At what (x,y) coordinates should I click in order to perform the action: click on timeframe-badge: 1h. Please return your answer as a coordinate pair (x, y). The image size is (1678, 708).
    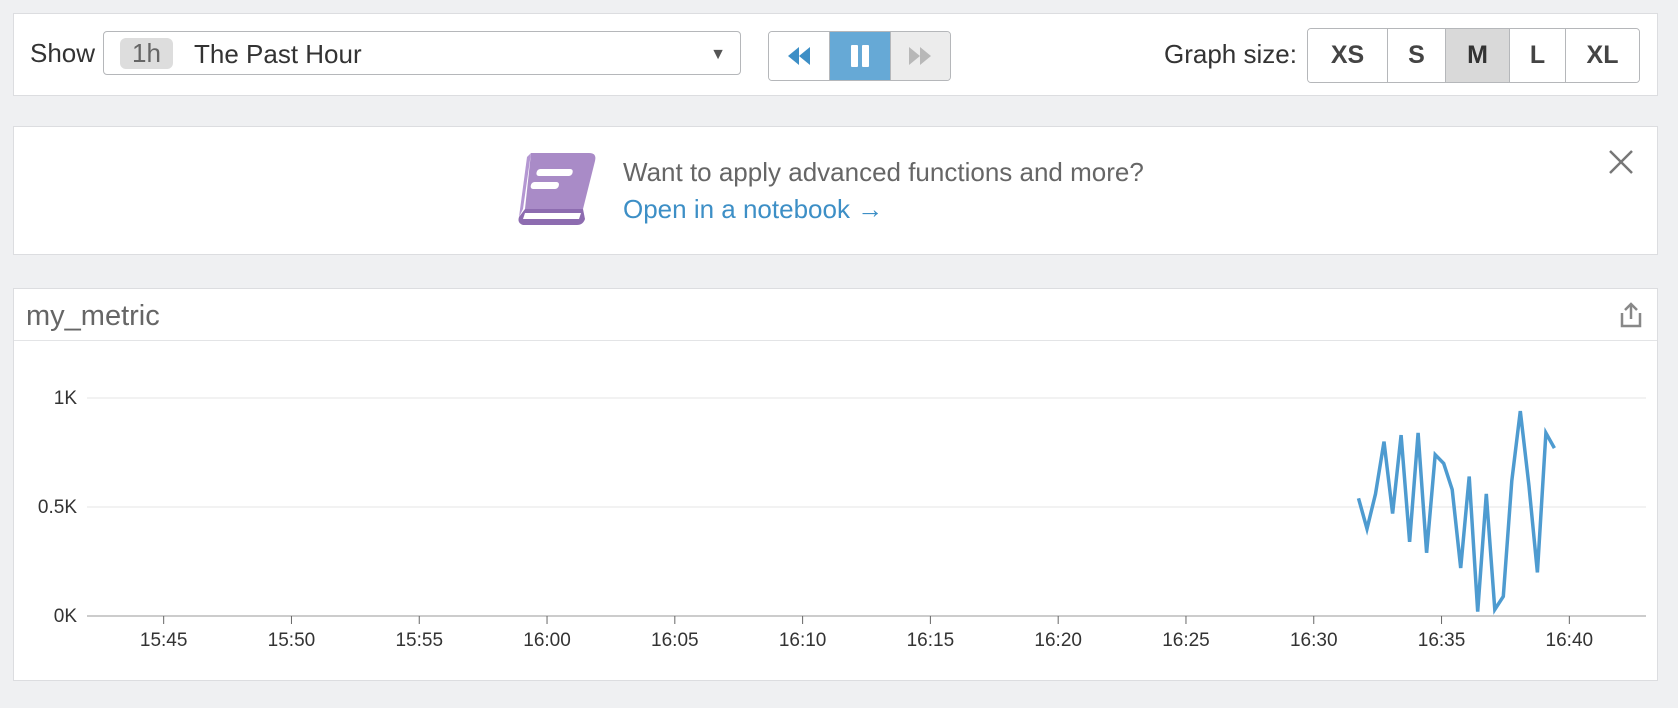
    Looking at the image, I should click on (146, 53).